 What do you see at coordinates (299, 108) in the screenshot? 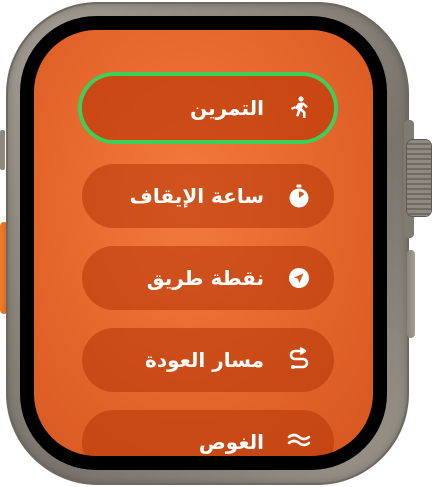
I see `running-figure-icon` at bounding box center [299, 108].